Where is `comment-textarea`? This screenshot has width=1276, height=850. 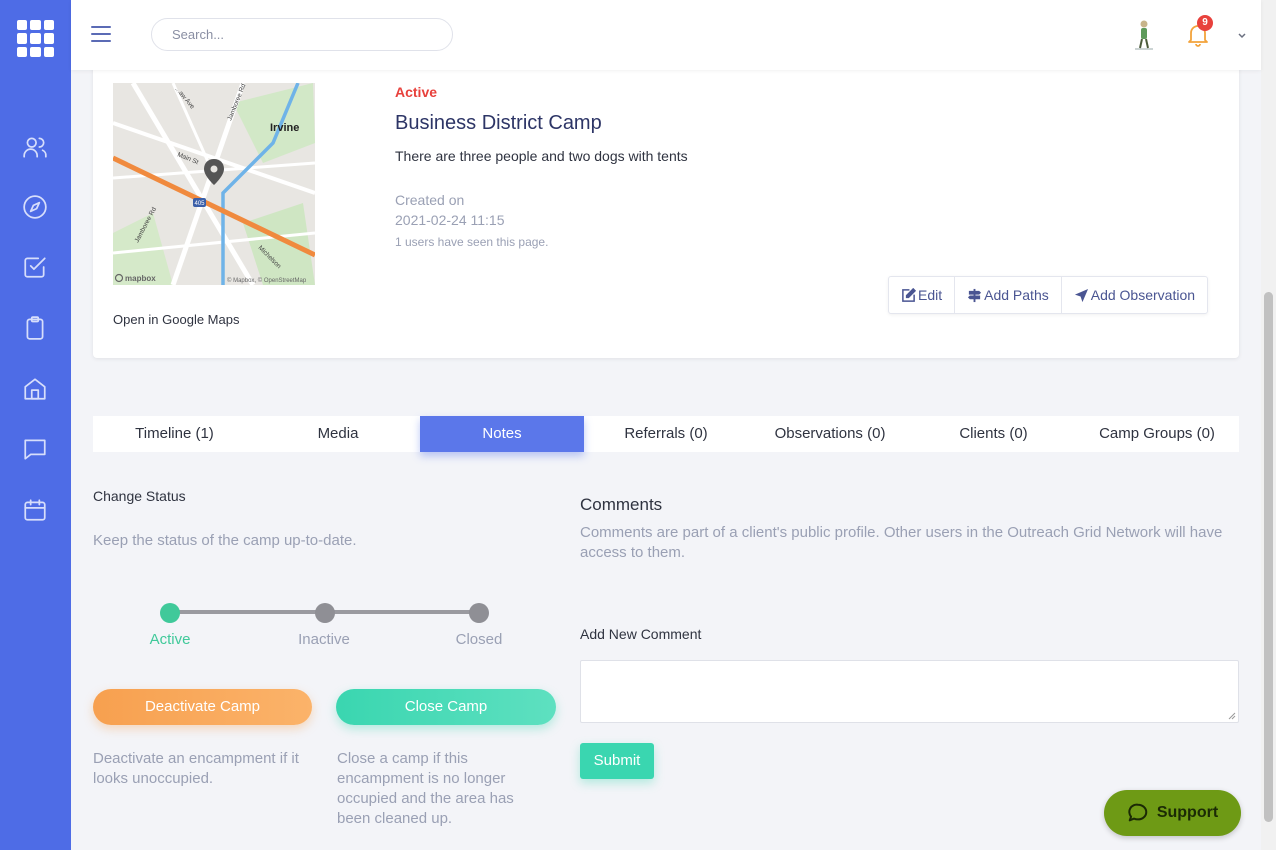
comment-textarea is located at coordinates (909, 691).